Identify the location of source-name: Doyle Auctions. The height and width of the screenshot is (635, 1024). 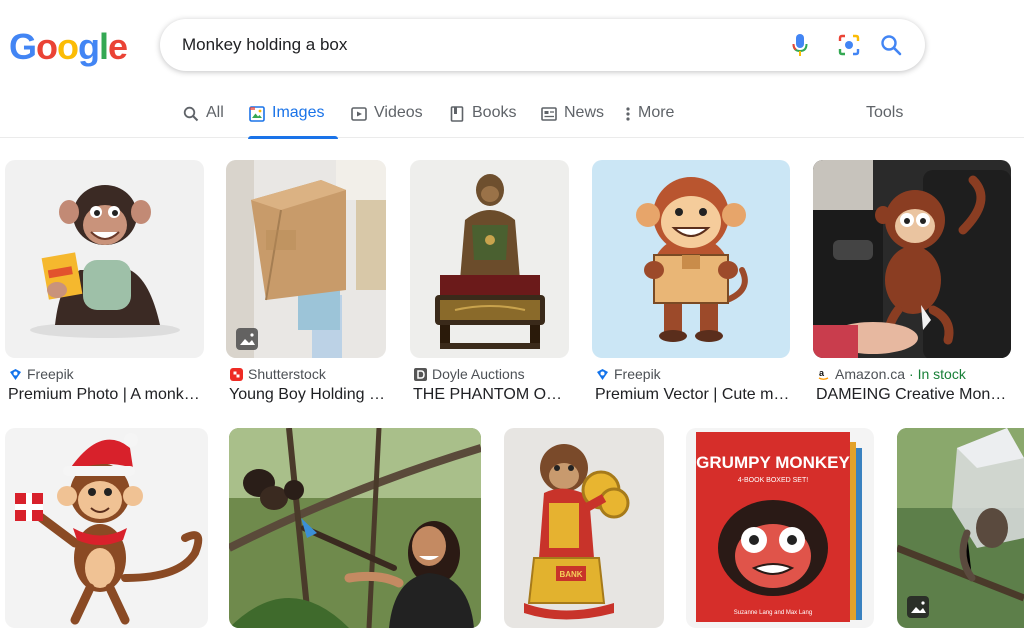
(478, 374).